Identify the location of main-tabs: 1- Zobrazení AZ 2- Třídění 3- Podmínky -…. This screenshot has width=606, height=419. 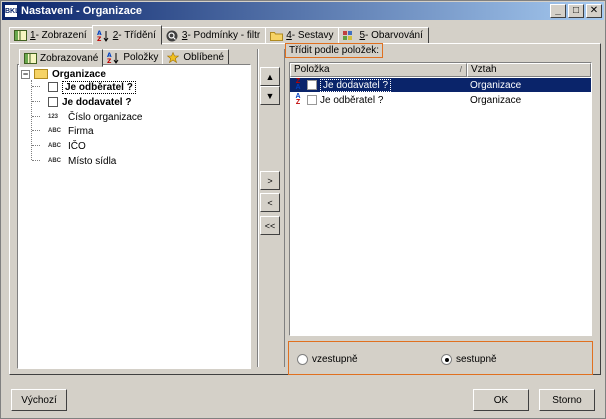
(219, 35).